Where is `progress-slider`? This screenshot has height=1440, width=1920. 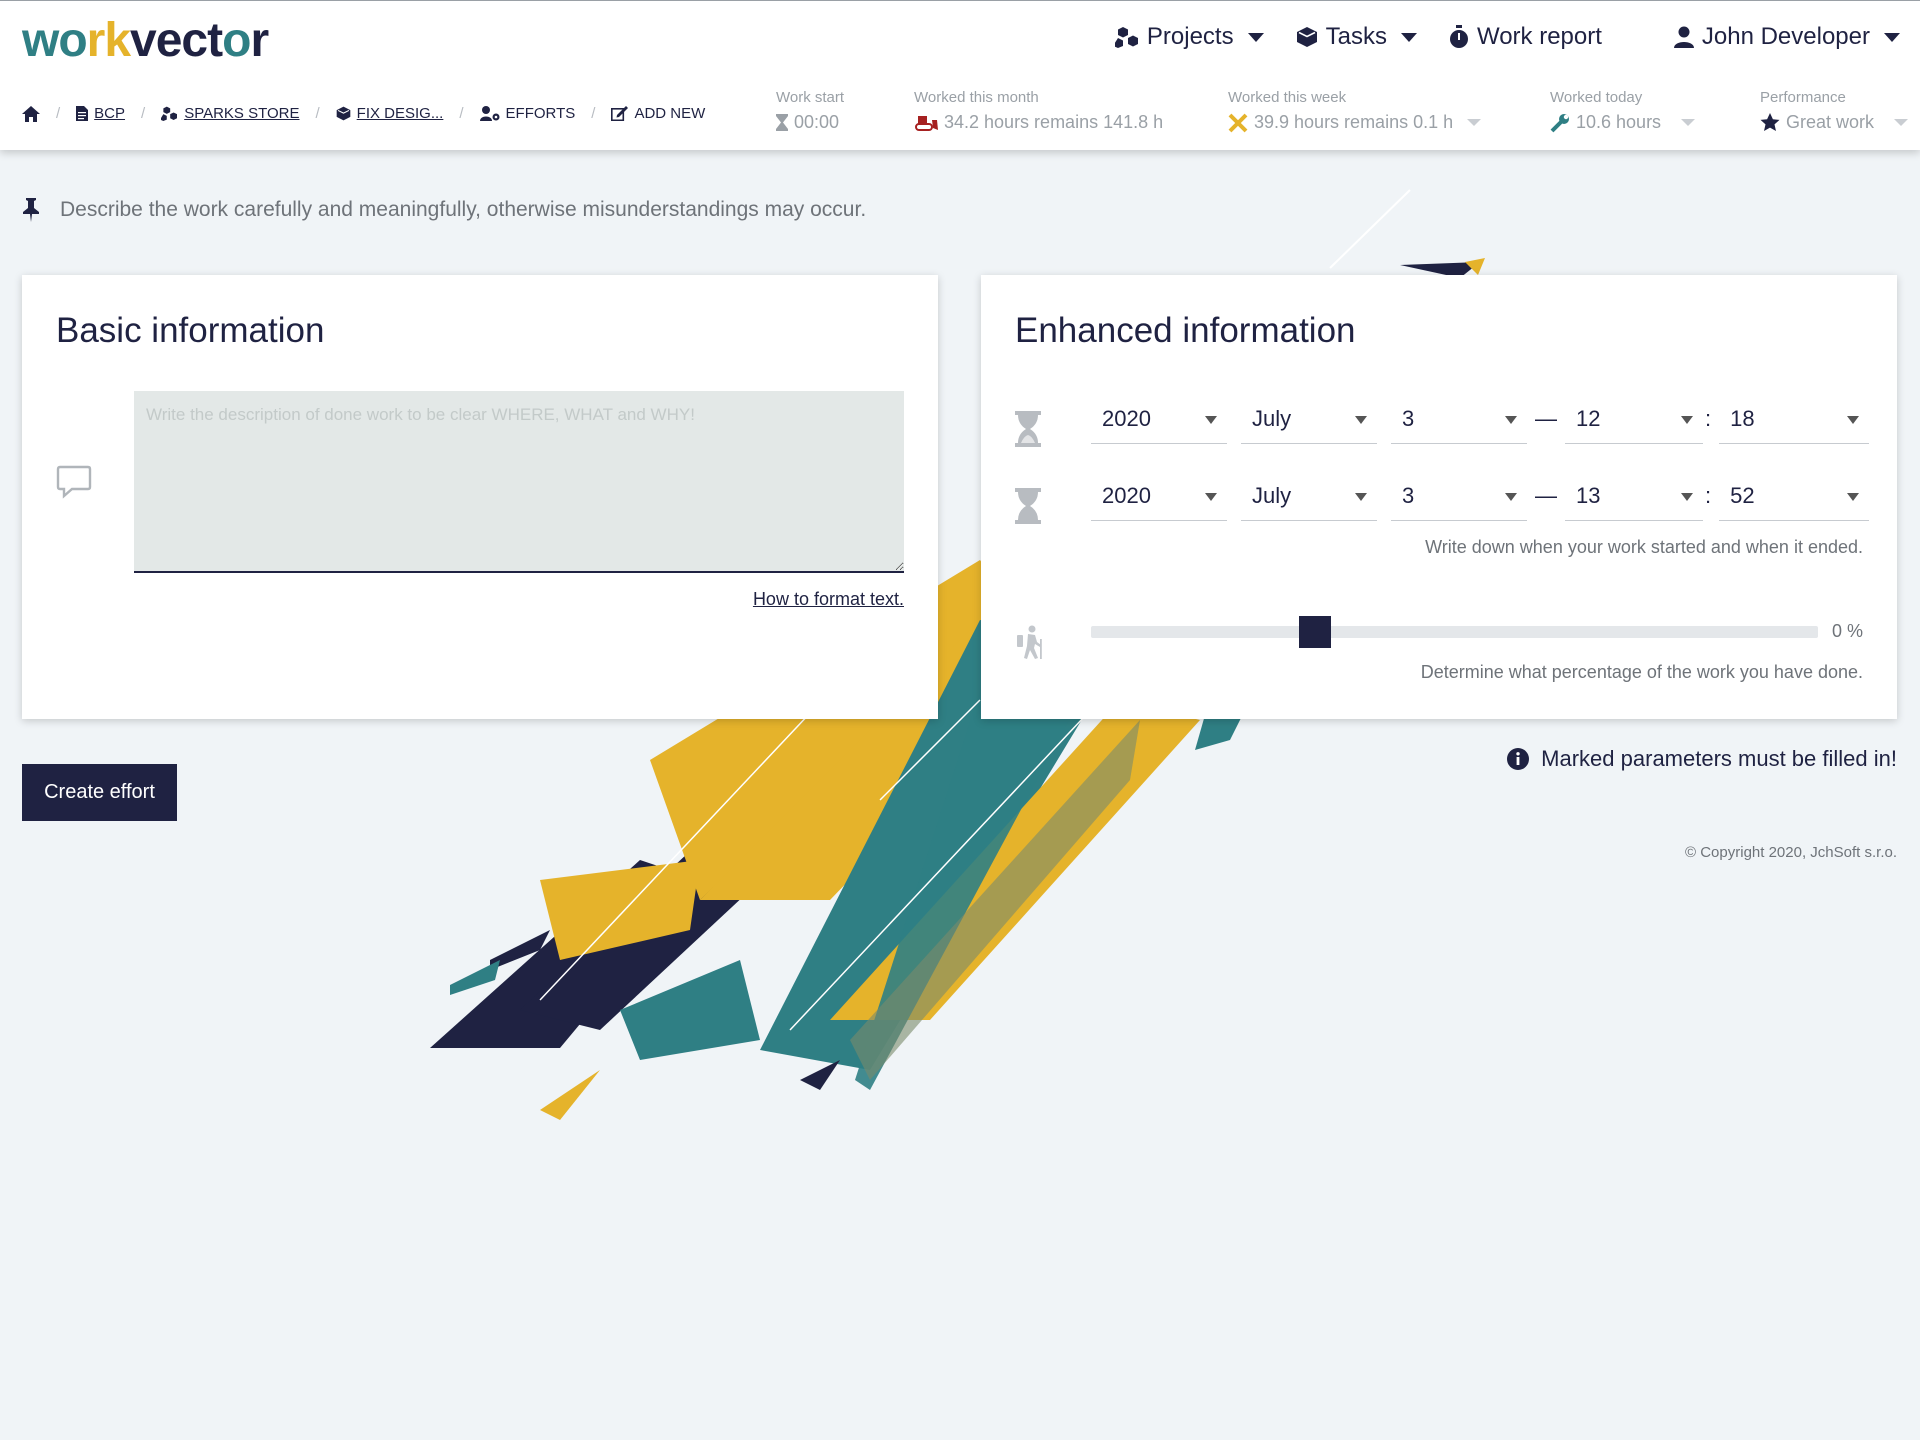
progress-slider is located at coordinates (1454, 632).